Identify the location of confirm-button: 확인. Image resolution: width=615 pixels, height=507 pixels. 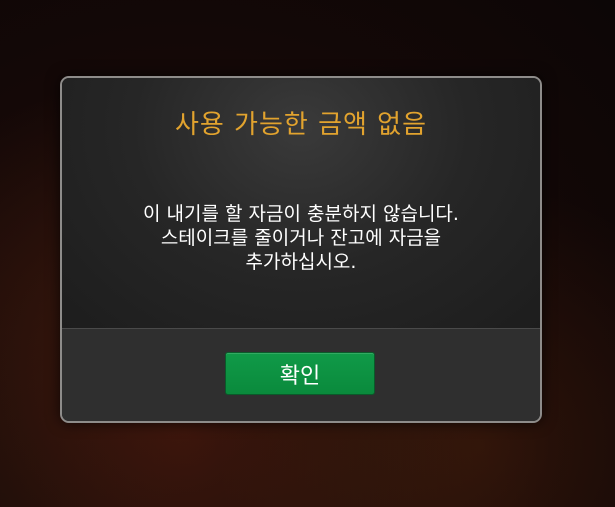
(300, 373).